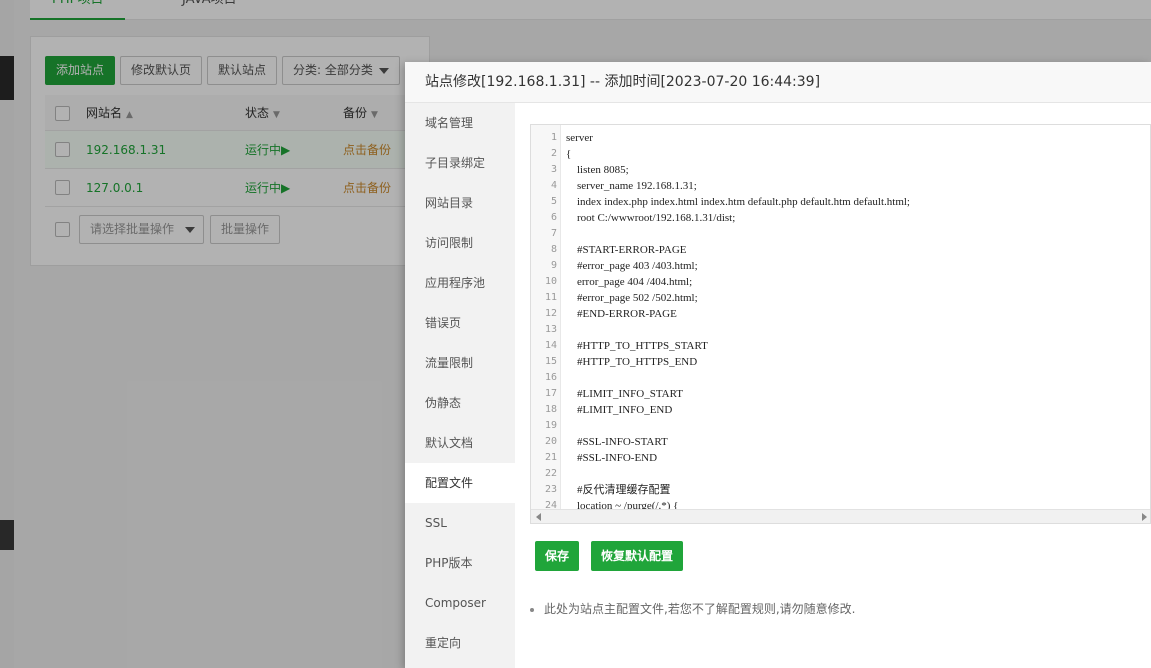 Image resolution: width=1151 pixels, height=668 pixels. I want to click on line-number: 6, so click(553, 217).